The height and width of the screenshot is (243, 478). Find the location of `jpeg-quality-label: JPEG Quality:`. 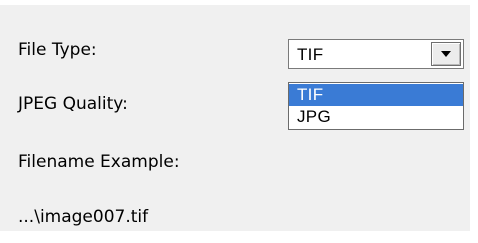

jpeg-quality-label: JPEG Quality: is located at coordinates (73, 104).